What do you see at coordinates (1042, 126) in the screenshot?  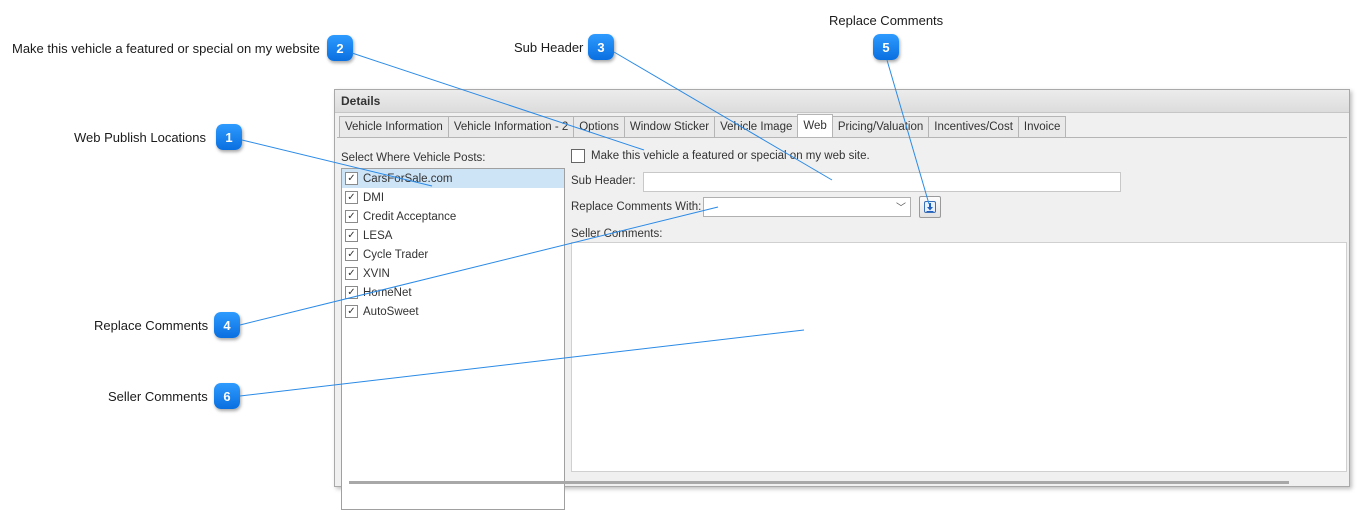 I see `tab-invoice: Invoice` at bounding box center [1042, 126].